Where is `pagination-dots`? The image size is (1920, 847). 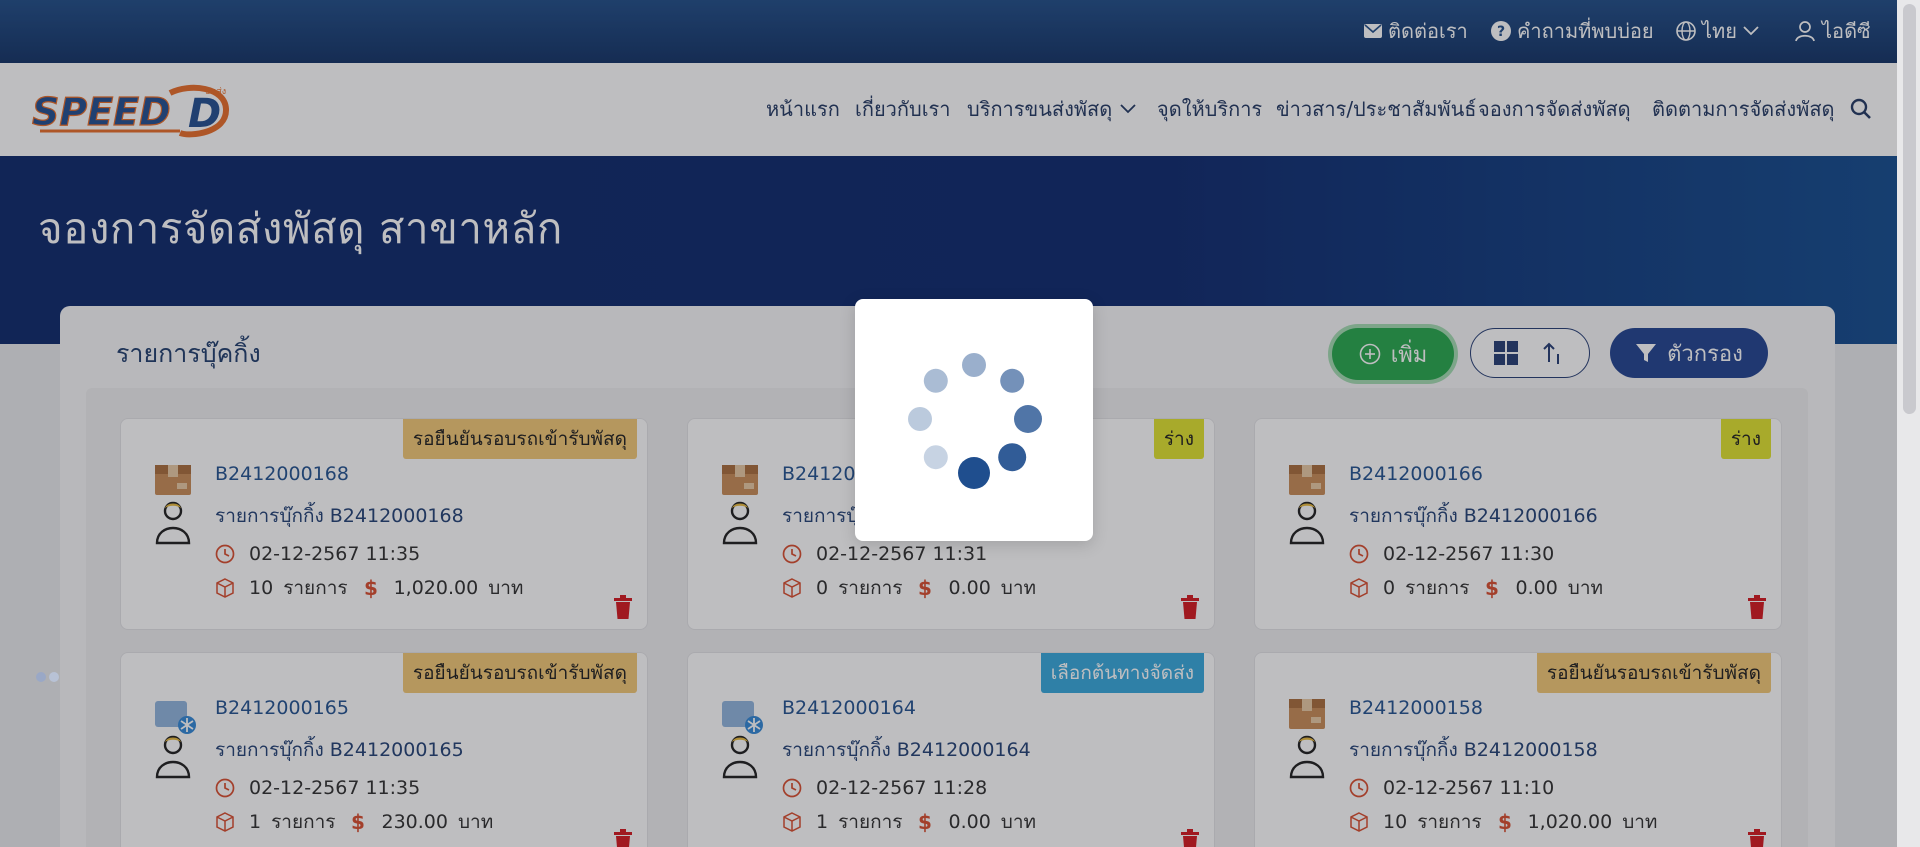
pagination-dots is located at coordinates (47, 677).